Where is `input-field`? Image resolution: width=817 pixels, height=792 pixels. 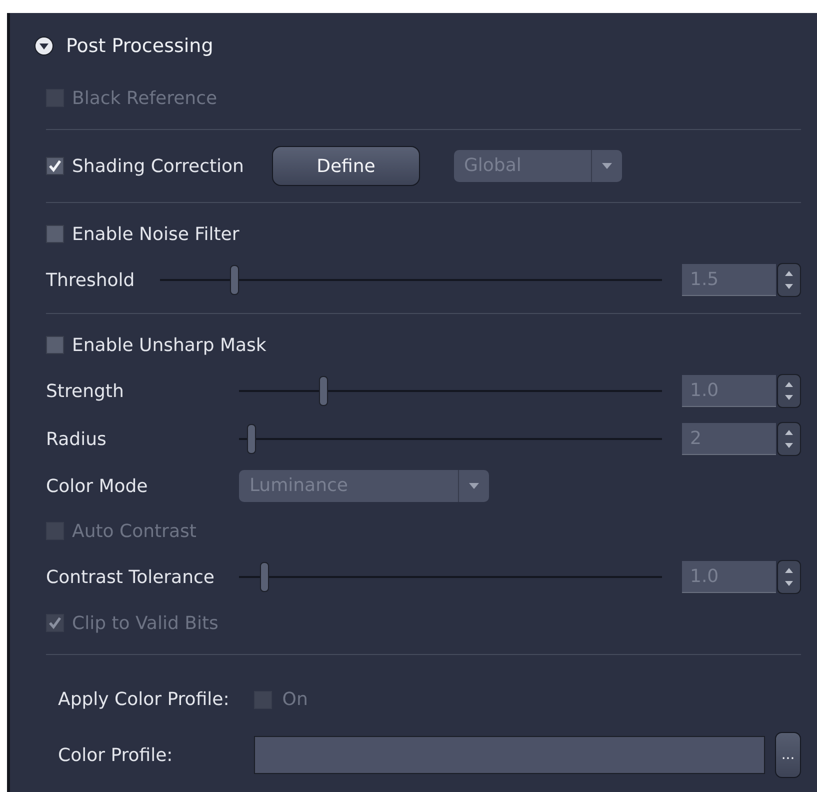
input-field is located at coordinates (509, 755).